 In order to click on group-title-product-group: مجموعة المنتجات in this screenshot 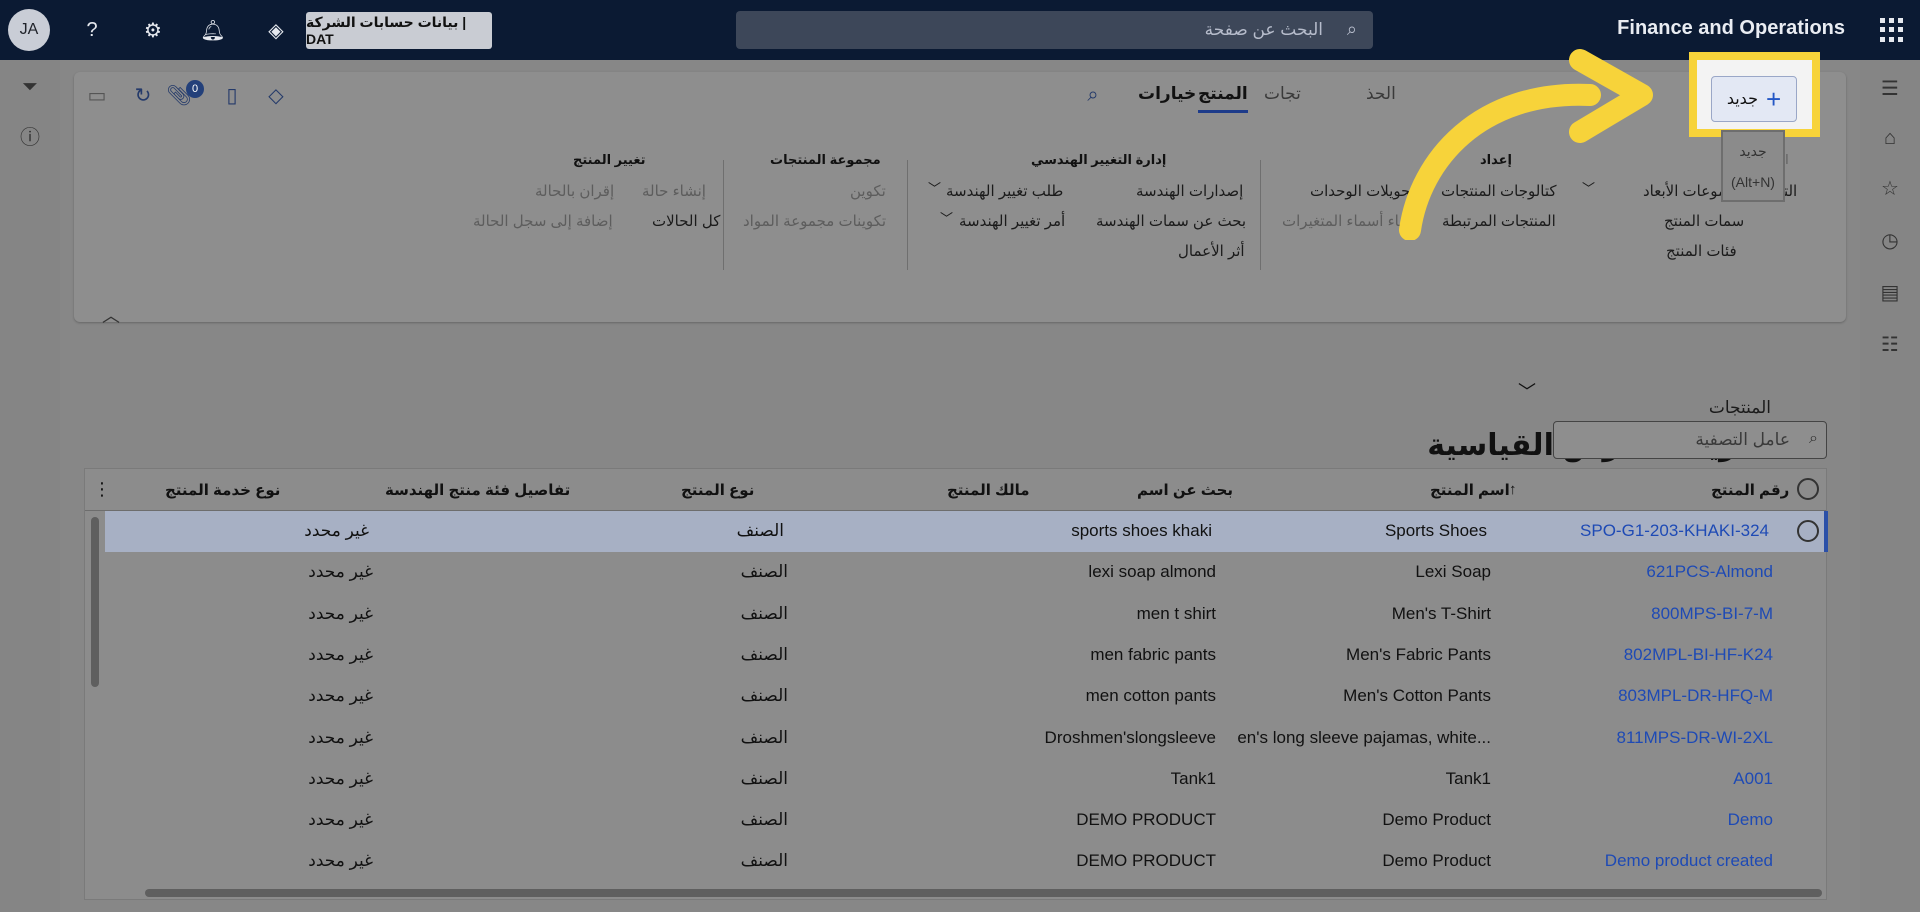, I will do `click(825, 159)`.